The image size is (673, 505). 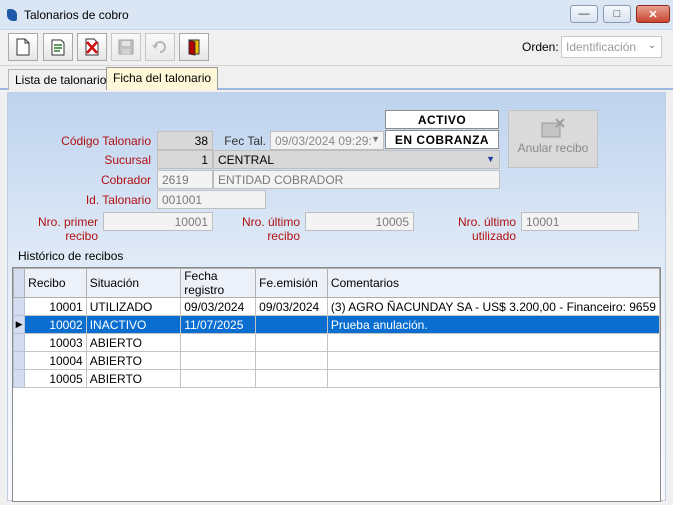 I want to click on new-button, so click(x=23, y=47).